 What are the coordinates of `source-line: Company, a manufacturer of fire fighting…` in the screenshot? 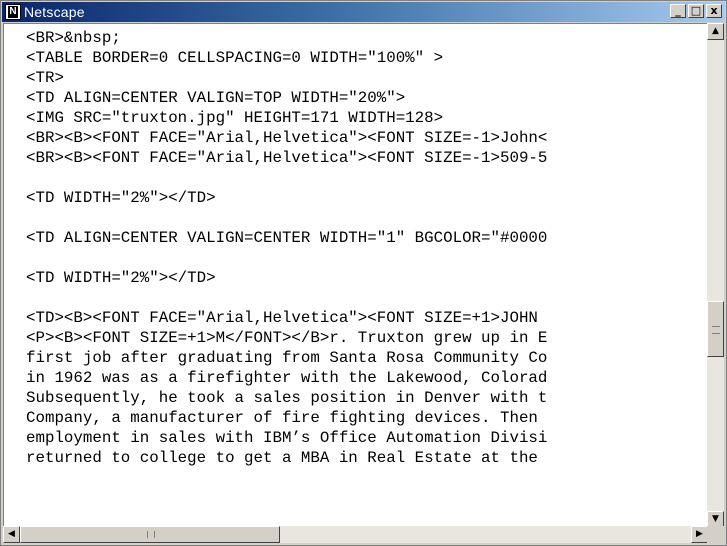 It's located at (282, 418).